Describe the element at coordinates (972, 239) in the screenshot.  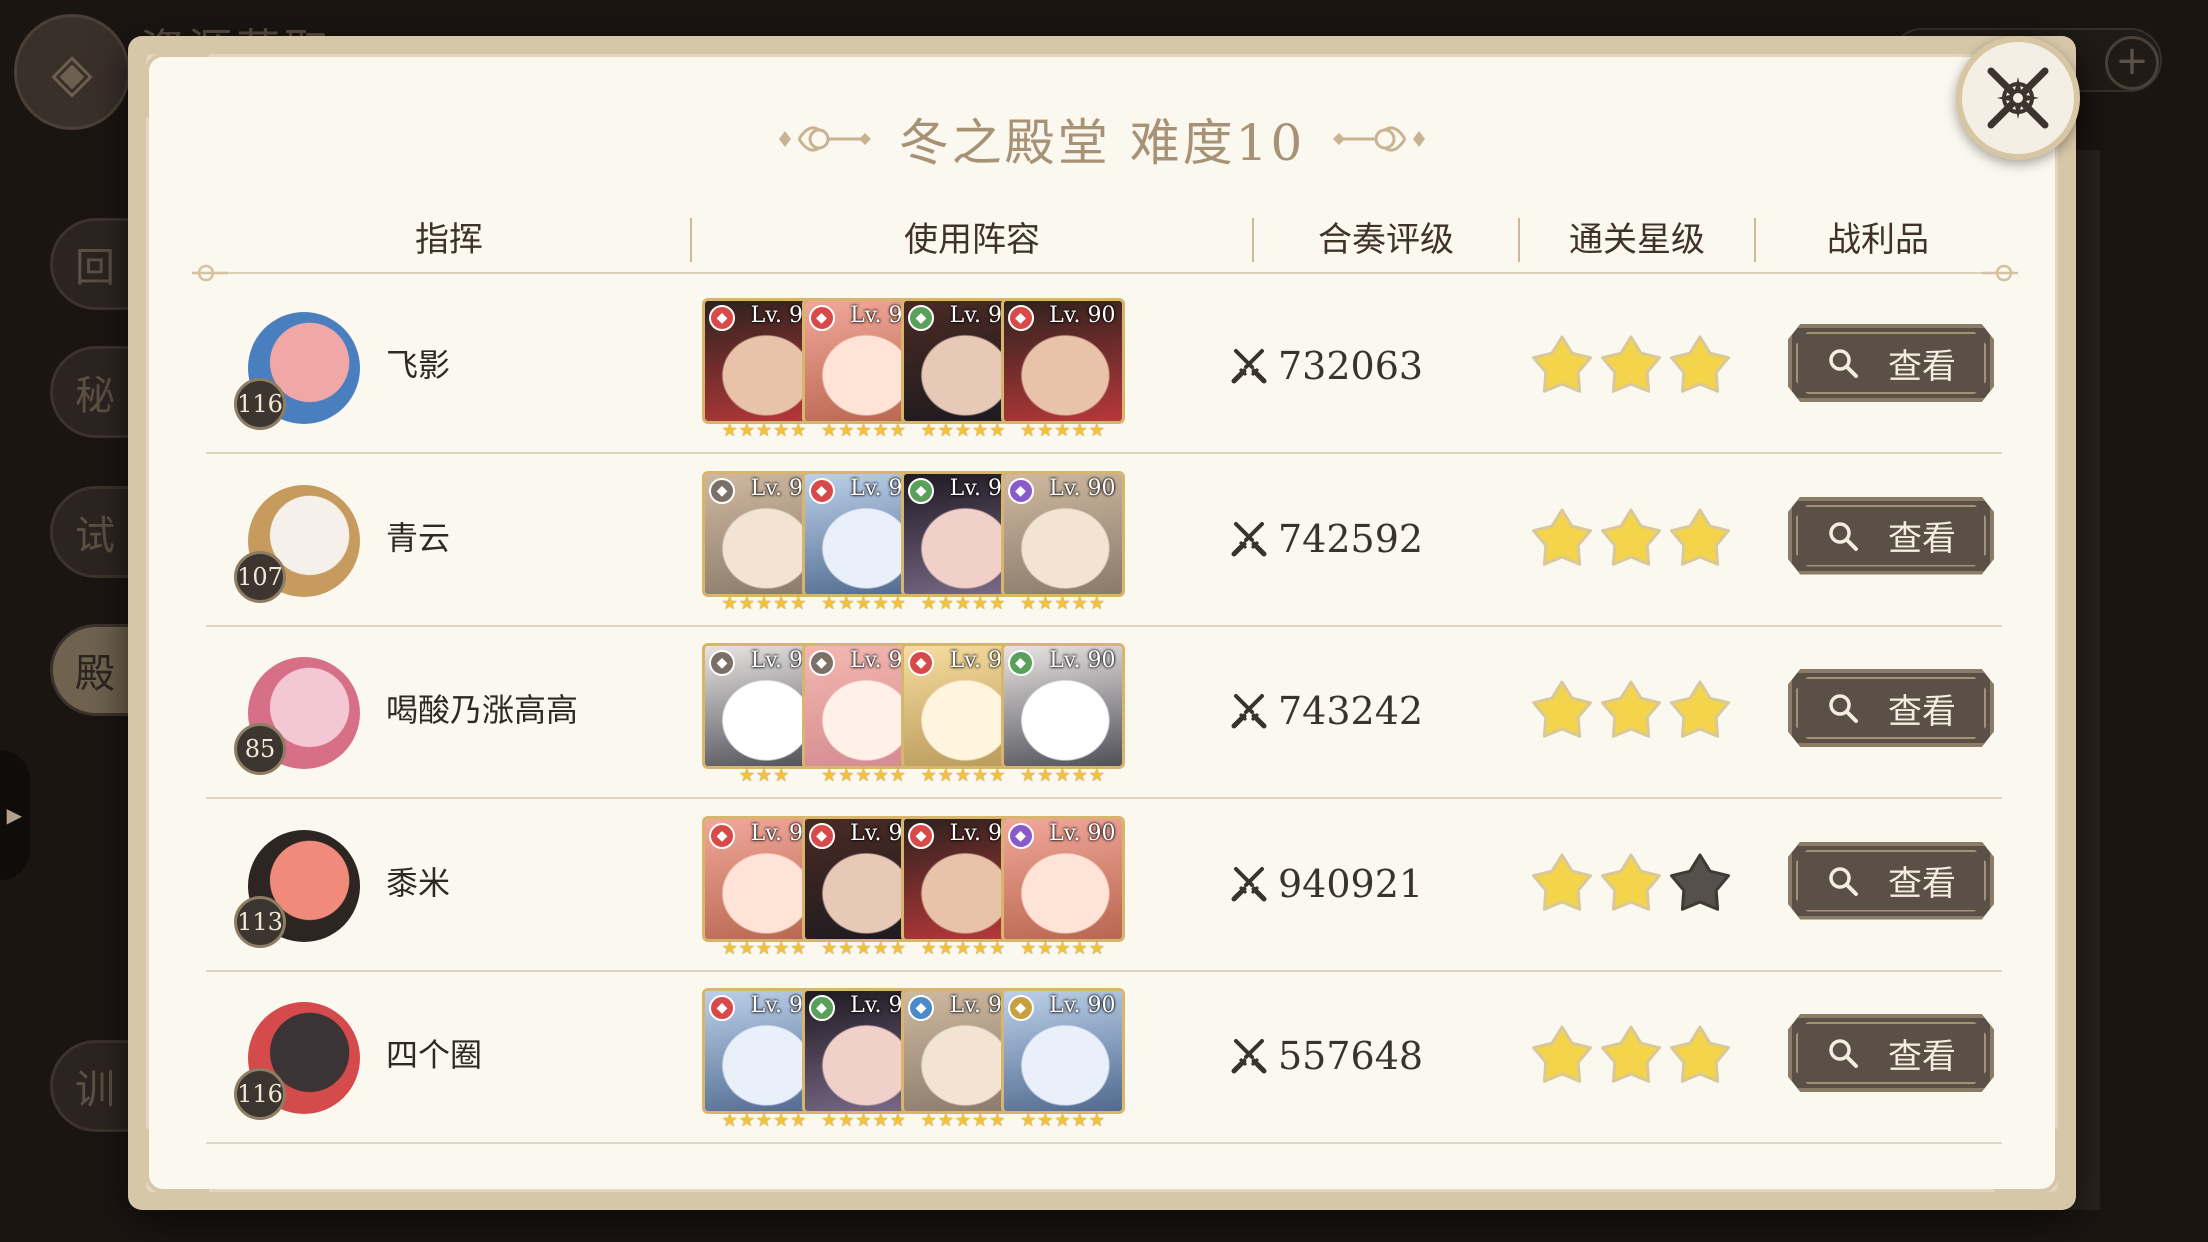
I see `column-header-team: 使用阵容` at that location.